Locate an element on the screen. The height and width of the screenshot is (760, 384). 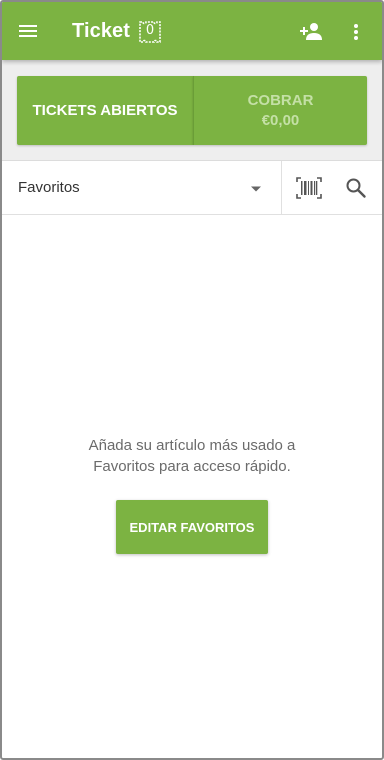
ticket-icon: 0 is located at coordinates (150, 32).